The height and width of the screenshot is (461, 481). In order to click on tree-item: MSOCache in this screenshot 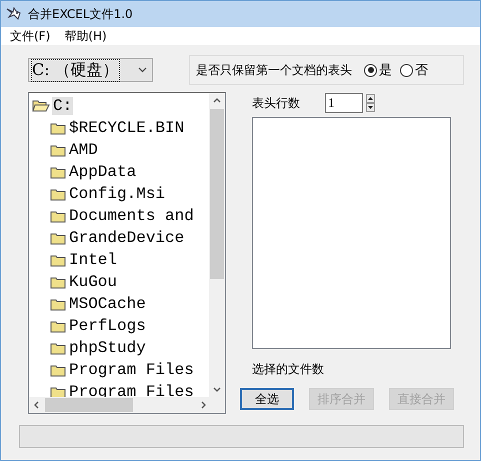, I will do `click(107, 304)`.